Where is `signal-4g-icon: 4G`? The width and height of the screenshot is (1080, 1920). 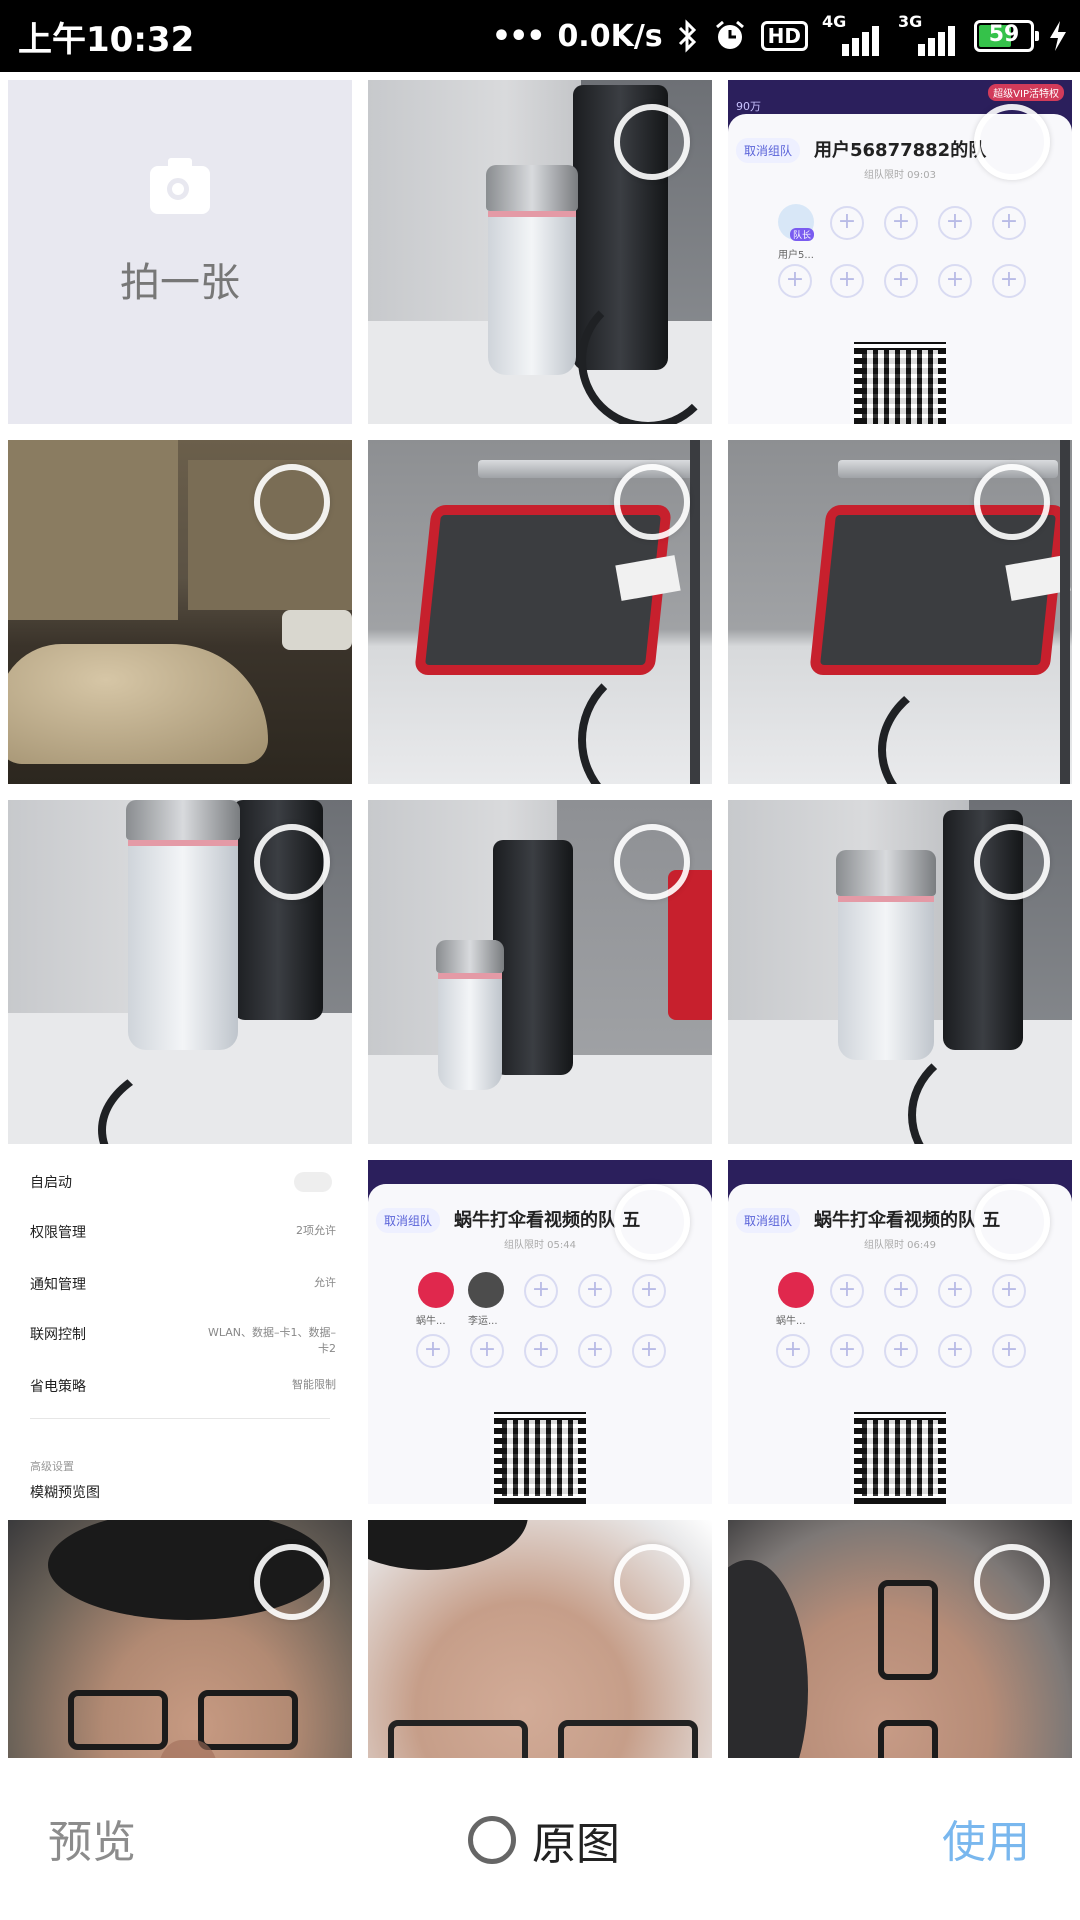 signal-4g-icon: 4G is located at coordinates (853, 34).